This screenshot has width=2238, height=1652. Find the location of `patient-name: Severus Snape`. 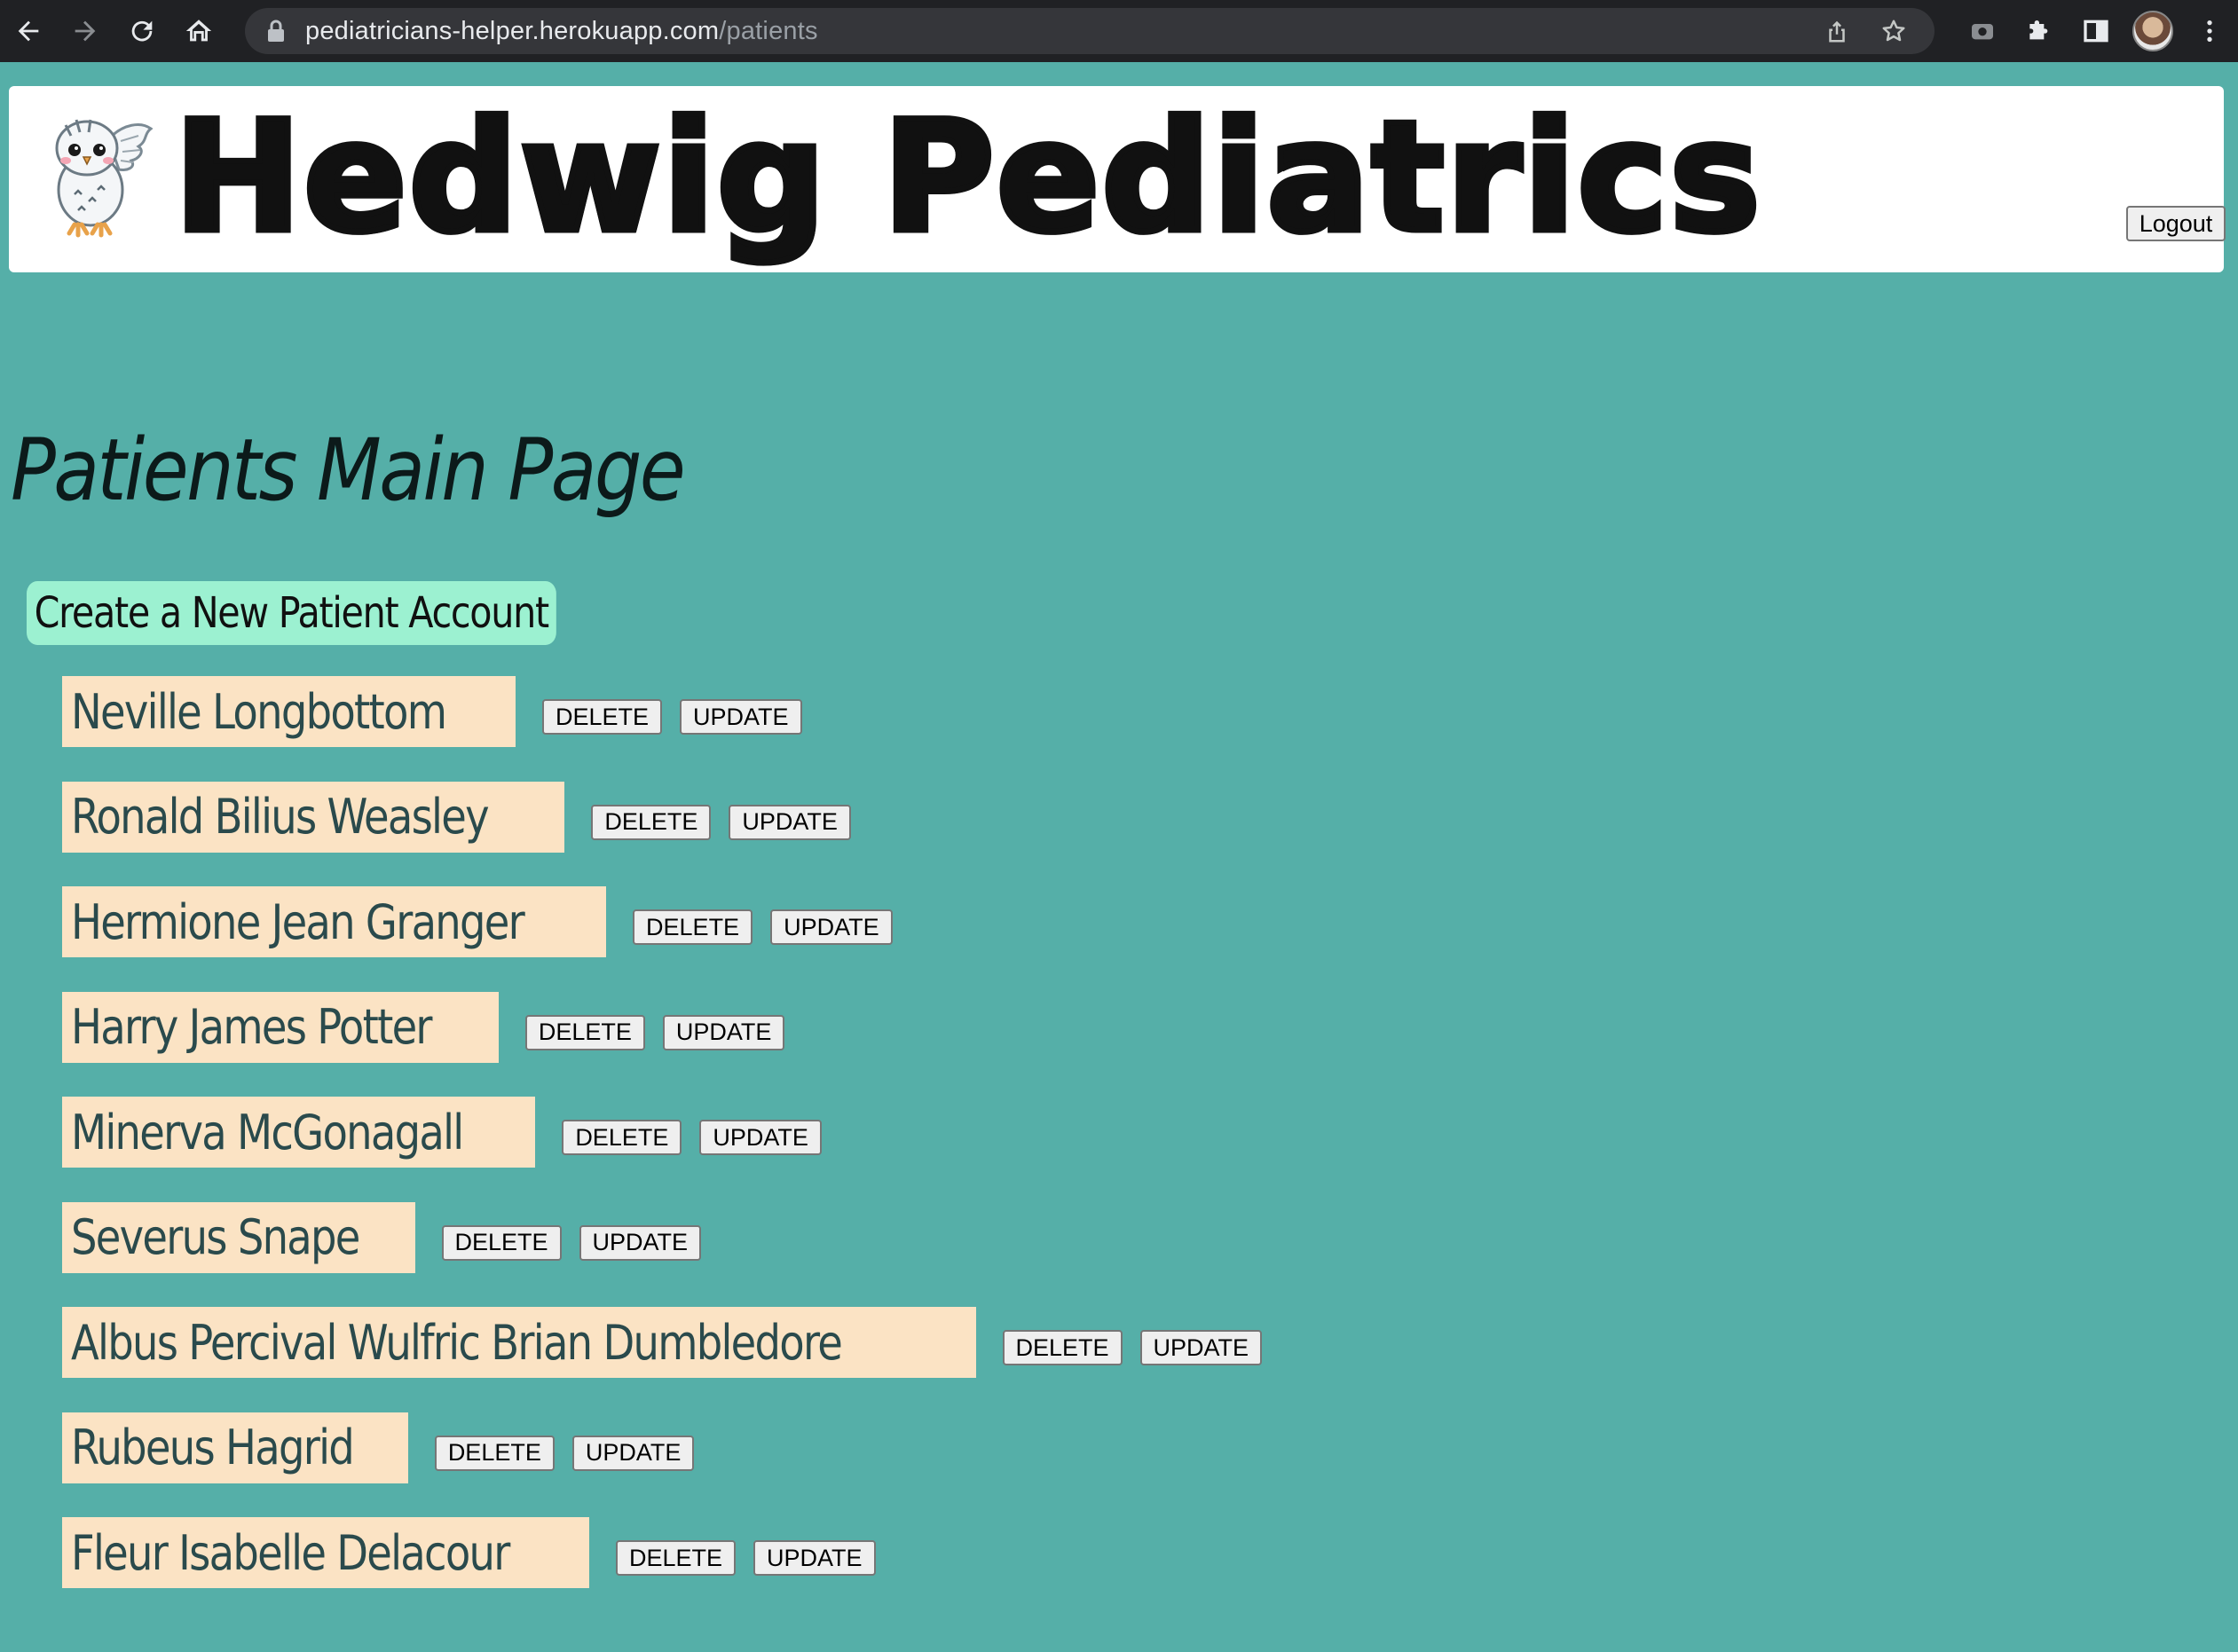

patient-name: Severus Snape is located at coordinates (215, 1237).